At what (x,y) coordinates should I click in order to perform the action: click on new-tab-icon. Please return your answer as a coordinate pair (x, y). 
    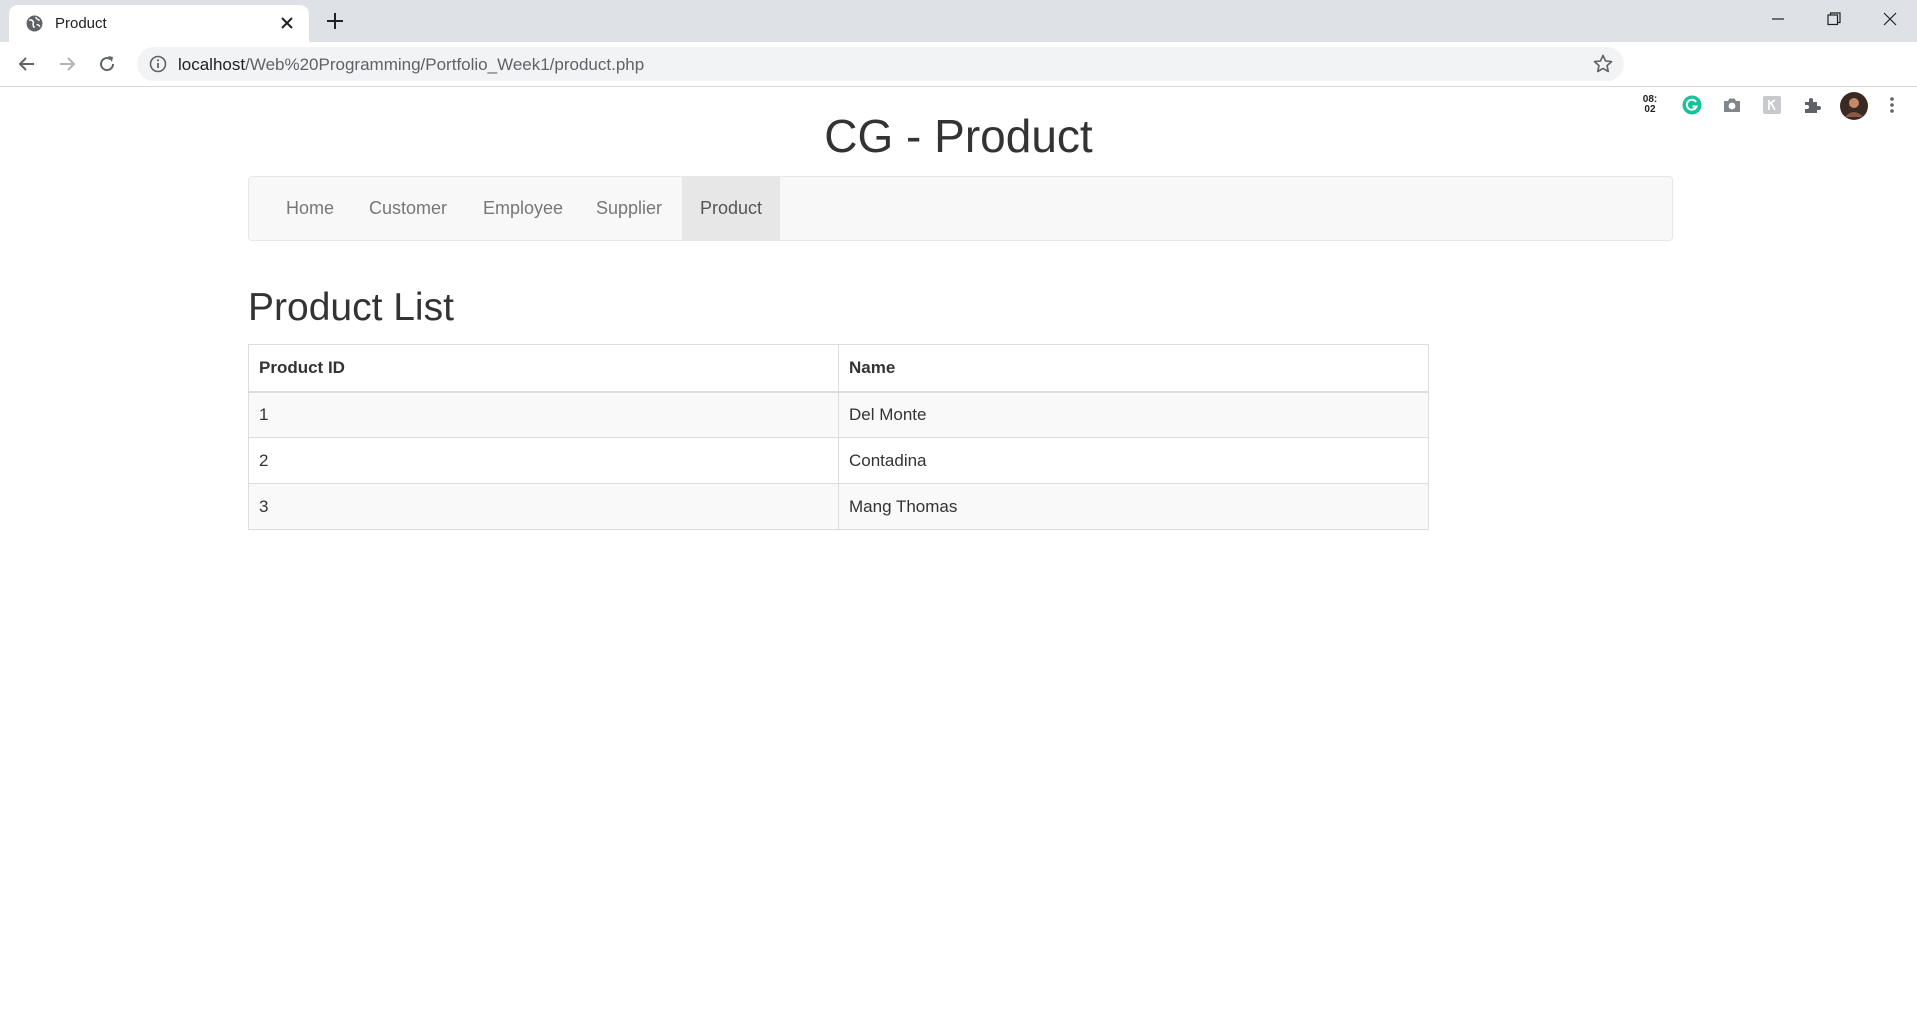
    Looking at the image, I should click on (335, 21).